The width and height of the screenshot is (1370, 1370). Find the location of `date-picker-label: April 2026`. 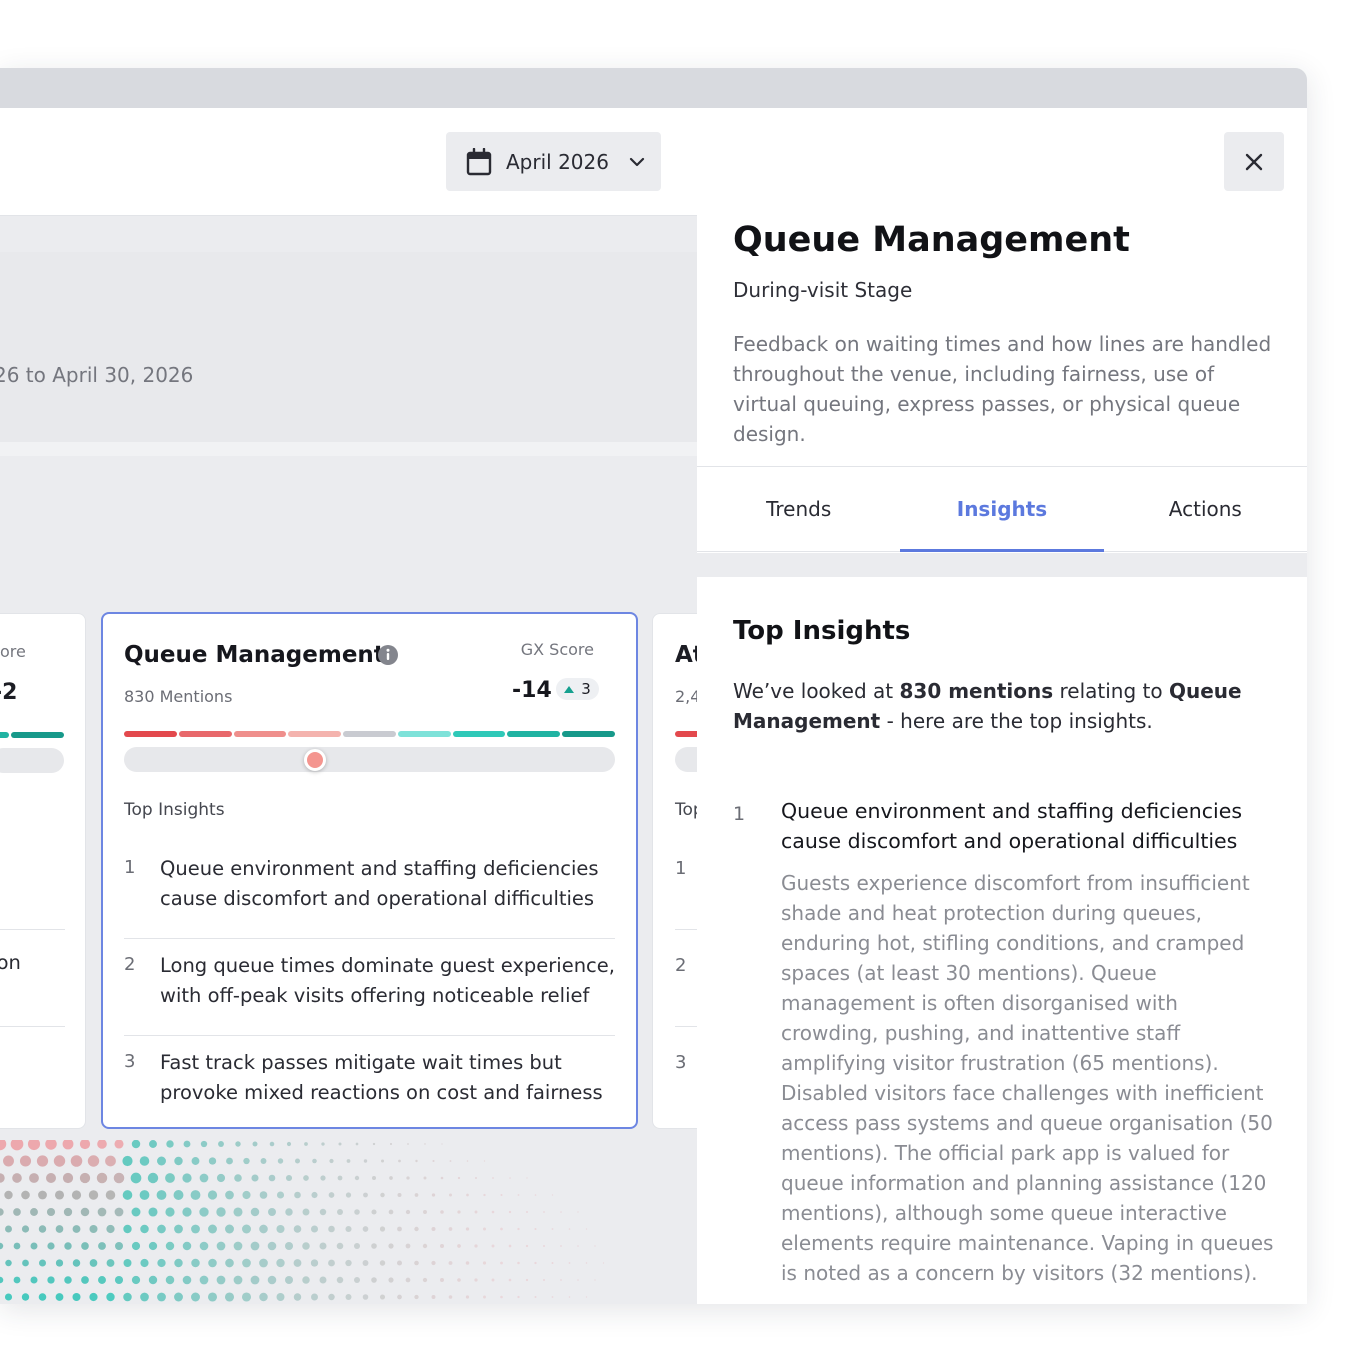

date-picker-label: April 2026 is located at coordinates (557, 161).